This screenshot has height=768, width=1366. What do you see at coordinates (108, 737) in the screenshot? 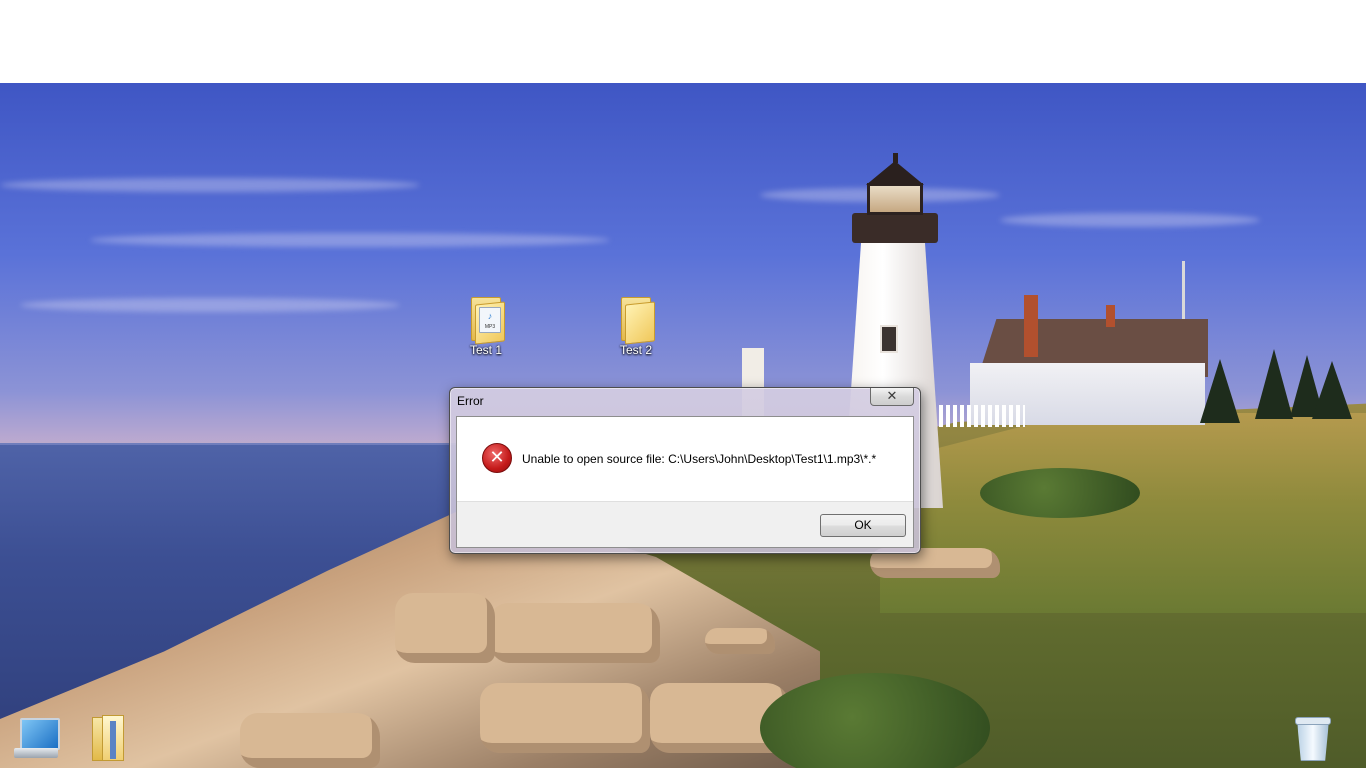
I see `libraries-icon` at bounding box center [108, 737].